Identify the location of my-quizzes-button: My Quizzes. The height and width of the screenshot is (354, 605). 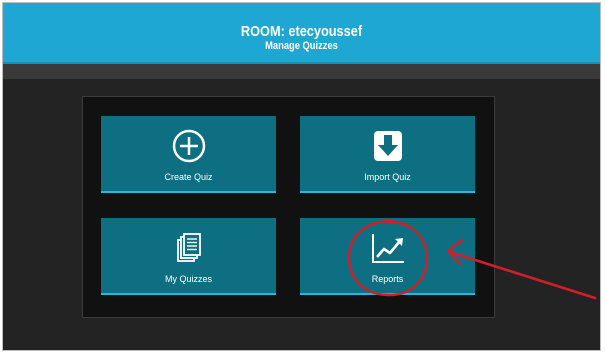
(188, 256).